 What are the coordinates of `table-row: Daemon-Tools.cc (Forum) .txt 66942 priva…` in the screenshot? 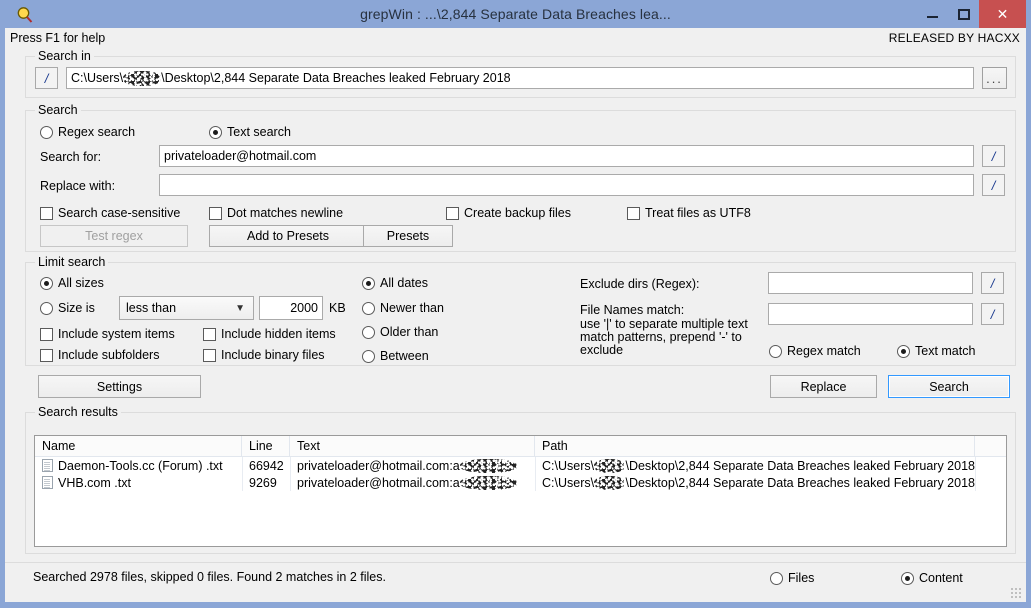 It's located at (520, 465).